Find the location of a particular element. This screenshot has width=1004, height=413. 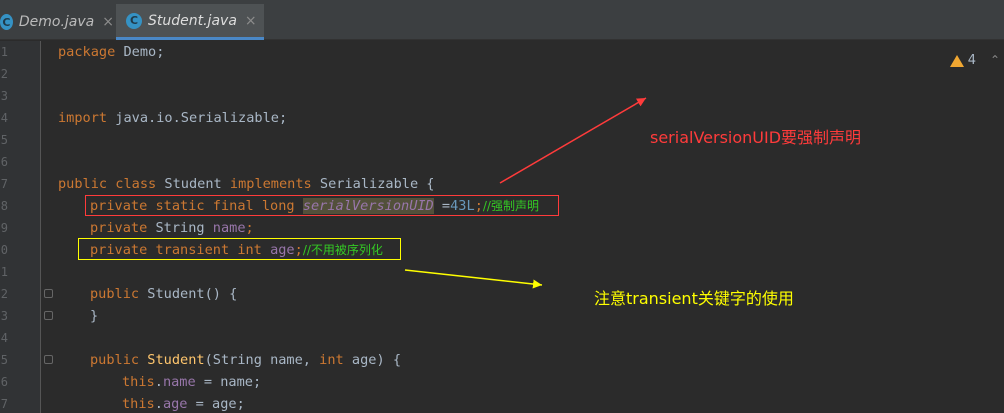

yellow-callout: 注意transient关键字的使用 is located at coordinates (694, 298).